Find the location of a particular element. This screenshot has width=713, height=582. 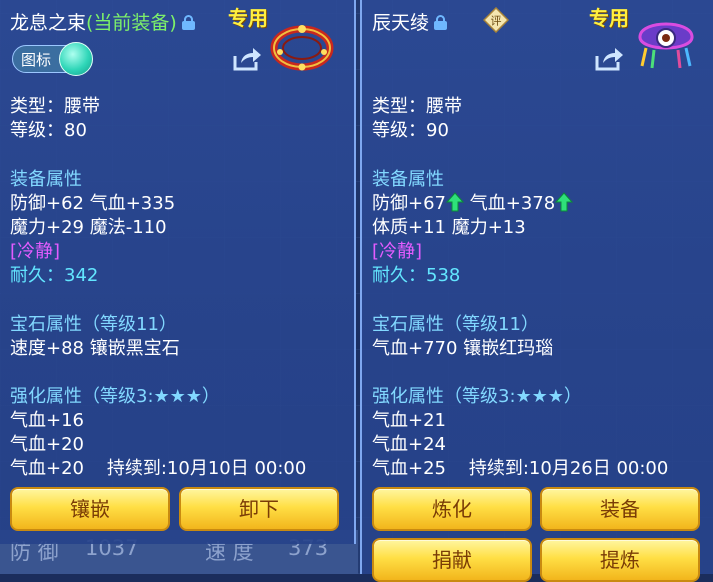

item-title: 辰天绫 is located at coordinates (410, 21).